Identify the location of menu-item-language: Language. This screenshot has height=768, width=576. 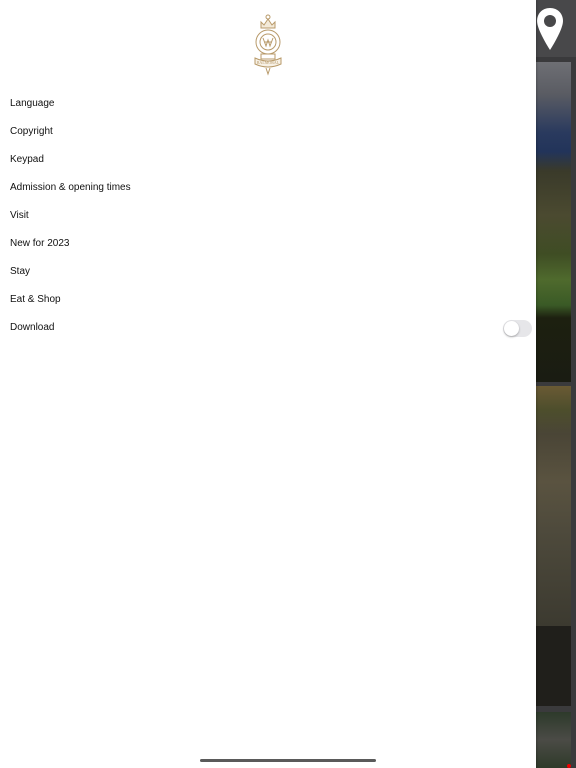
(268, 104).